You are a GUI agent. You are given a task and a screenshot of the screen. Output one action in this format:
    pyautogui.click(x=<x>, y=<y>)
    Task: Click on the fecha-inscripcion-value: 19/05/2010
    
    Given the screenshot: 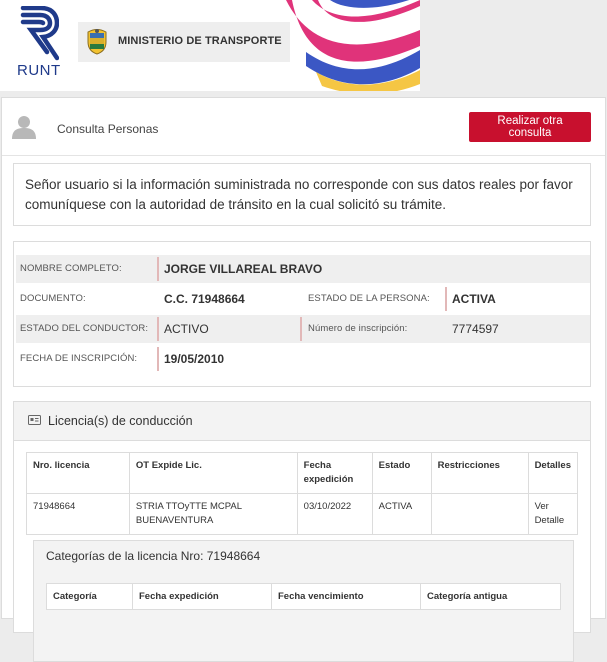 What is the action you would take?
    pyautogui.click(x=194, y=359)
    